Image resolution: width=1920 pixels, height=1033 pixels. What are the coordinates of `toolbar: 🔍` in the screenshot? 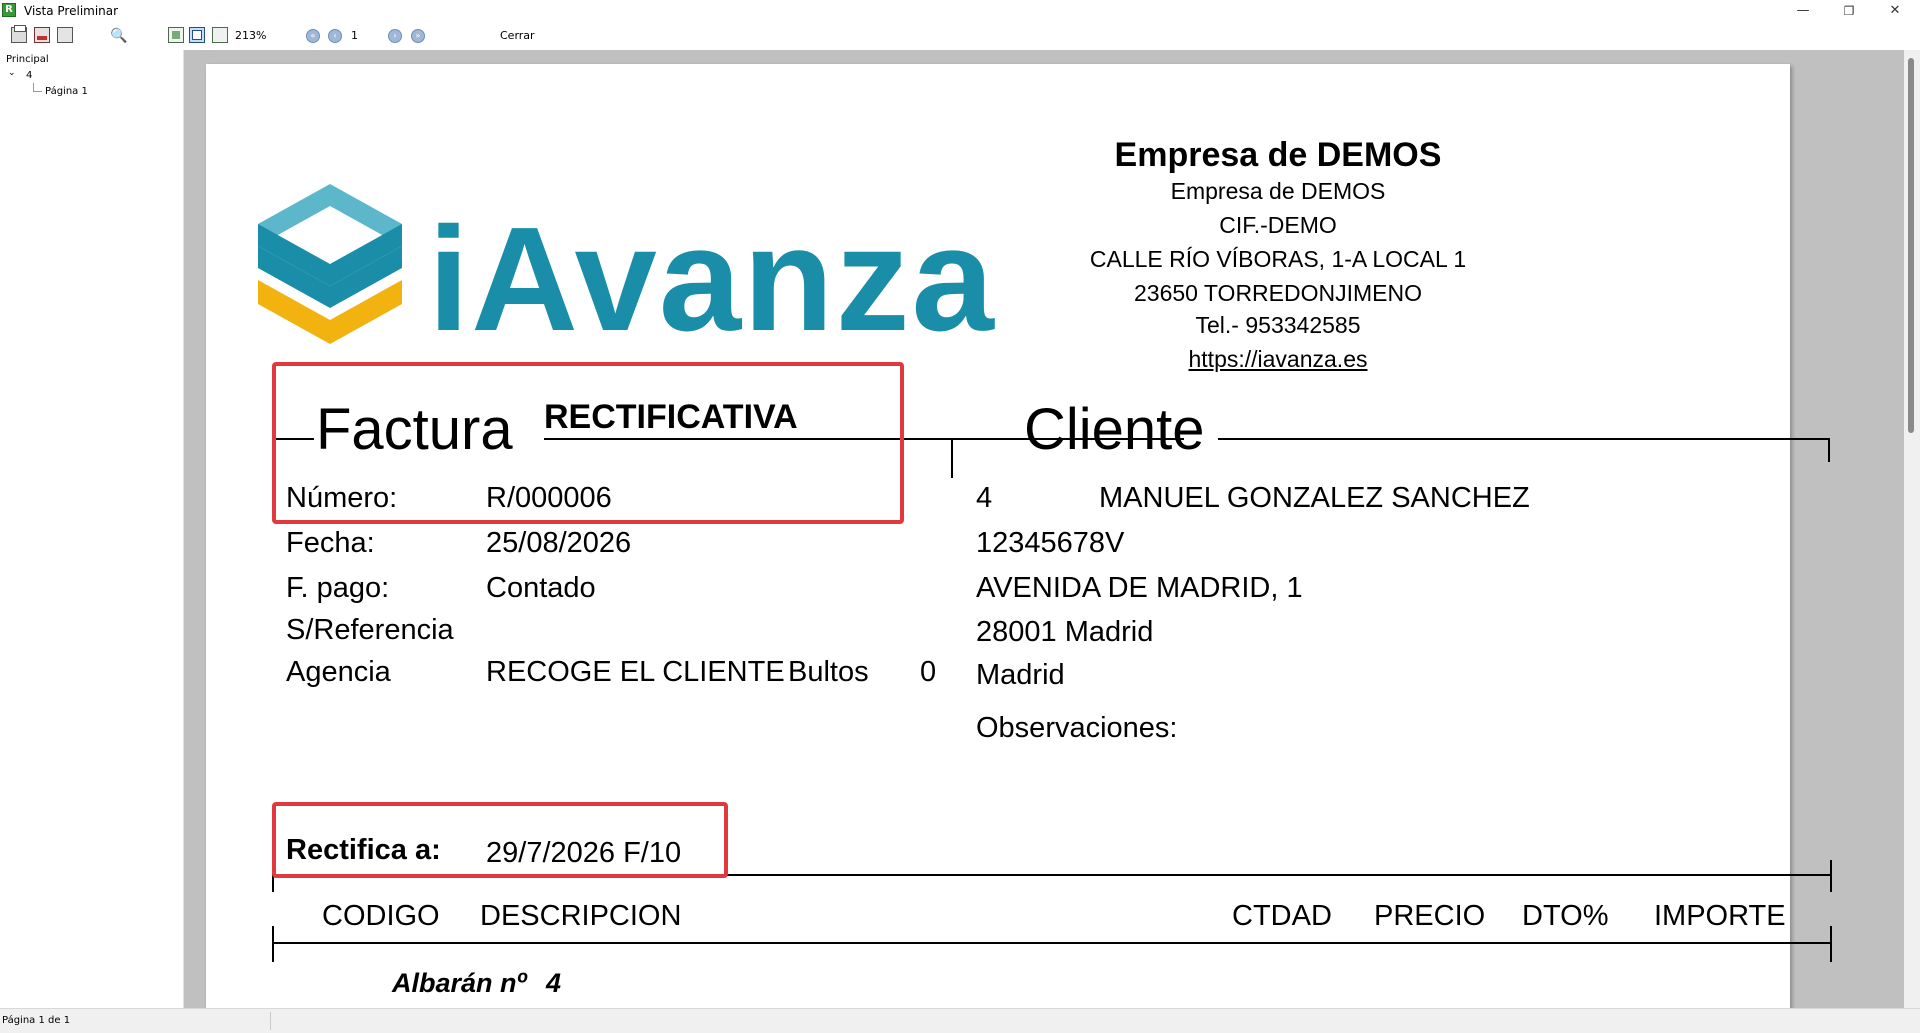 It's located at (960, 35).